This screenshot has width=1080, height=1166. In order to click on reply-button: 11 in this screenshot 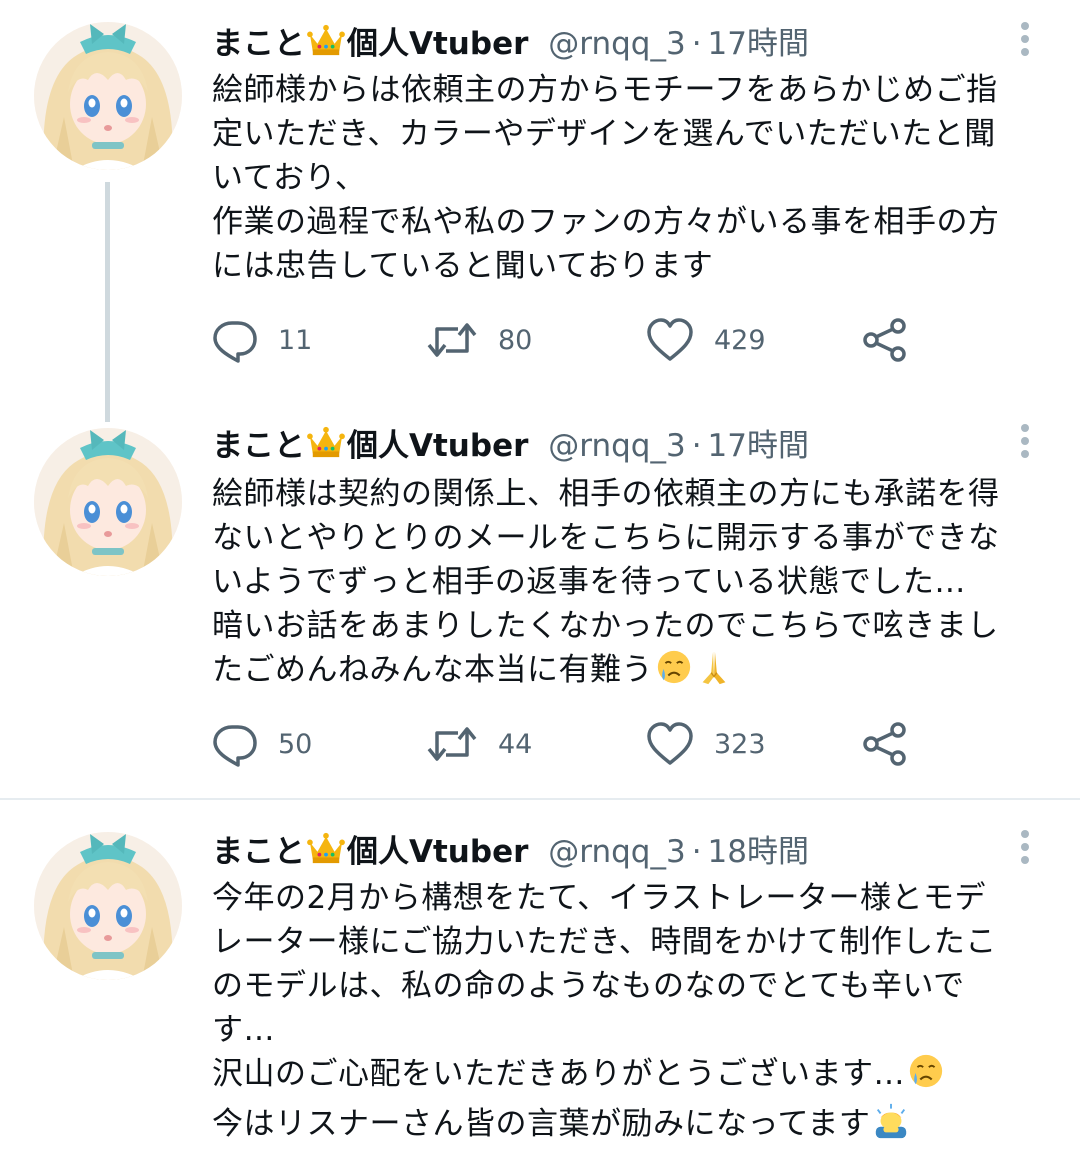, I will do `click(262, 340)`.